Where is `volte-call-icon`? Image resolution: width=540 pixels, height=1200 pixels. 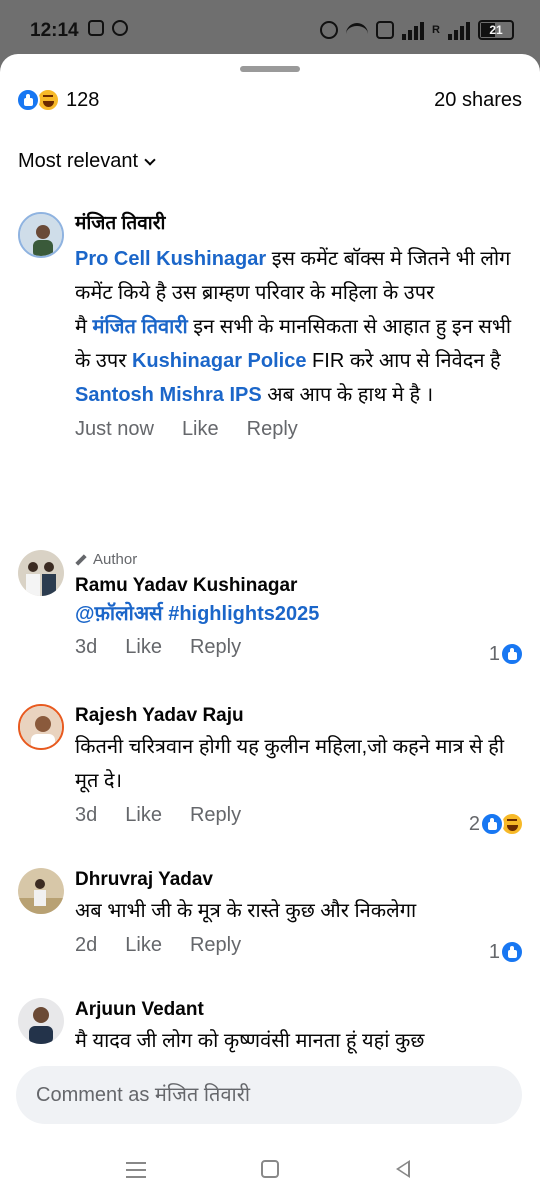 volte-call-icon is located at coordinates (385, 30).